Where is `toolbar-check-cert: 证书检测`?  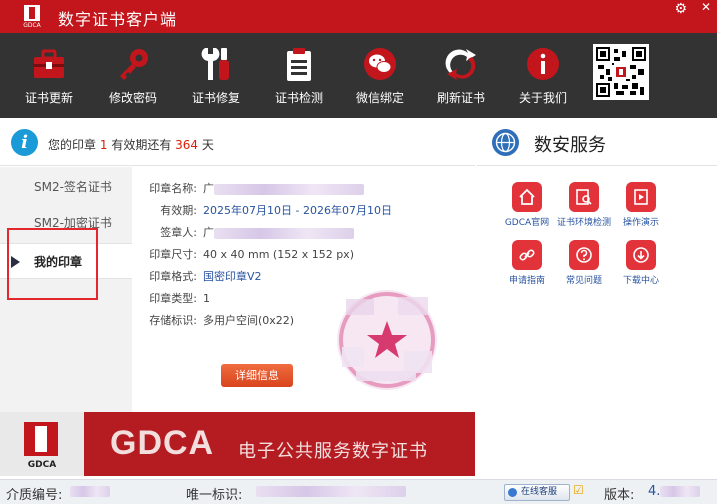
toolbar-check-cert: 证书检测 is located at coordinates (299, 74).